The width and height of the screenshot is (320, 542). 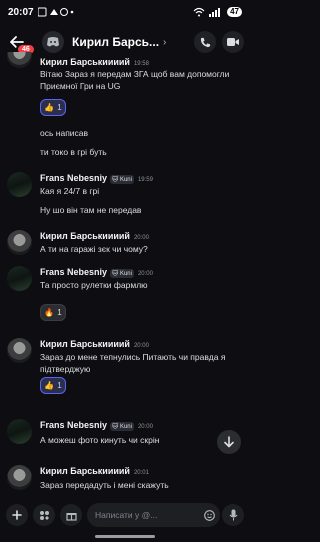 I want to click on message-time: 19:59, so click(x=145, y=180).